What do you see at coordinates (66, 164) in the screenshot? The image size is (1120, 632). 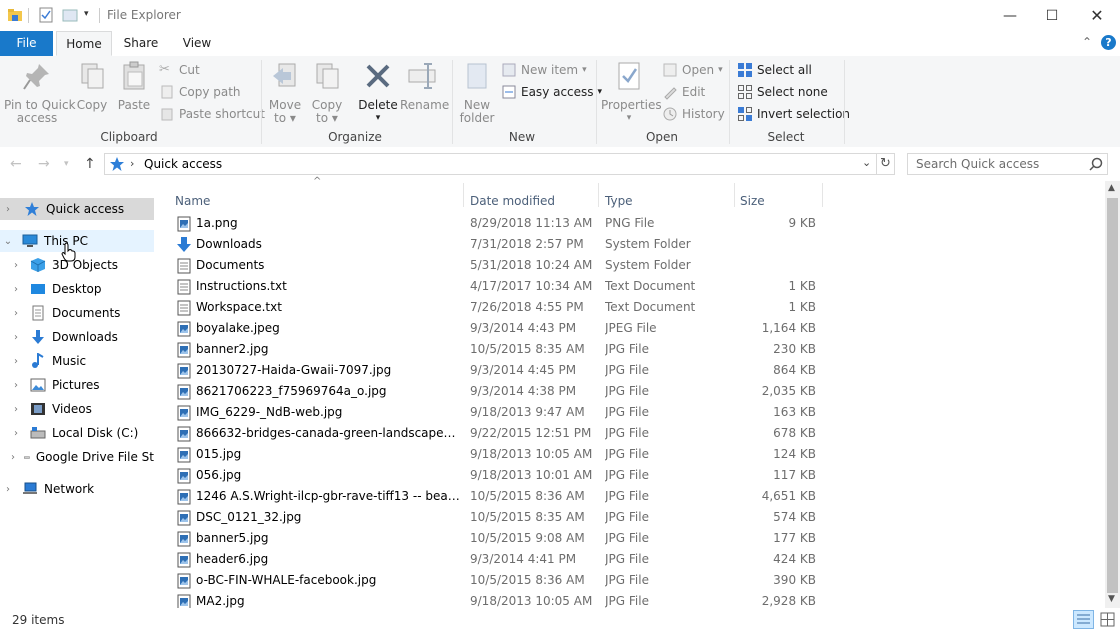 I see `recent-locations-button: ▾` at bounding box center [66, 164].